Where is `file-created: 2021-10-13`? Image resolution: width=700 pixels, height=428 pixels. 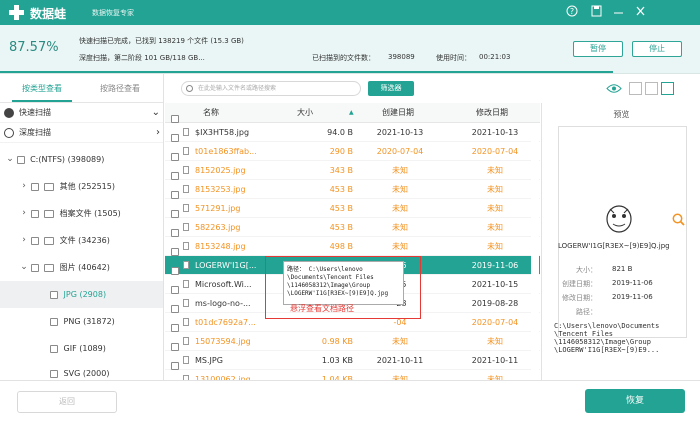 file-created: 2021-10-13 is located at coordinates (400, 132).